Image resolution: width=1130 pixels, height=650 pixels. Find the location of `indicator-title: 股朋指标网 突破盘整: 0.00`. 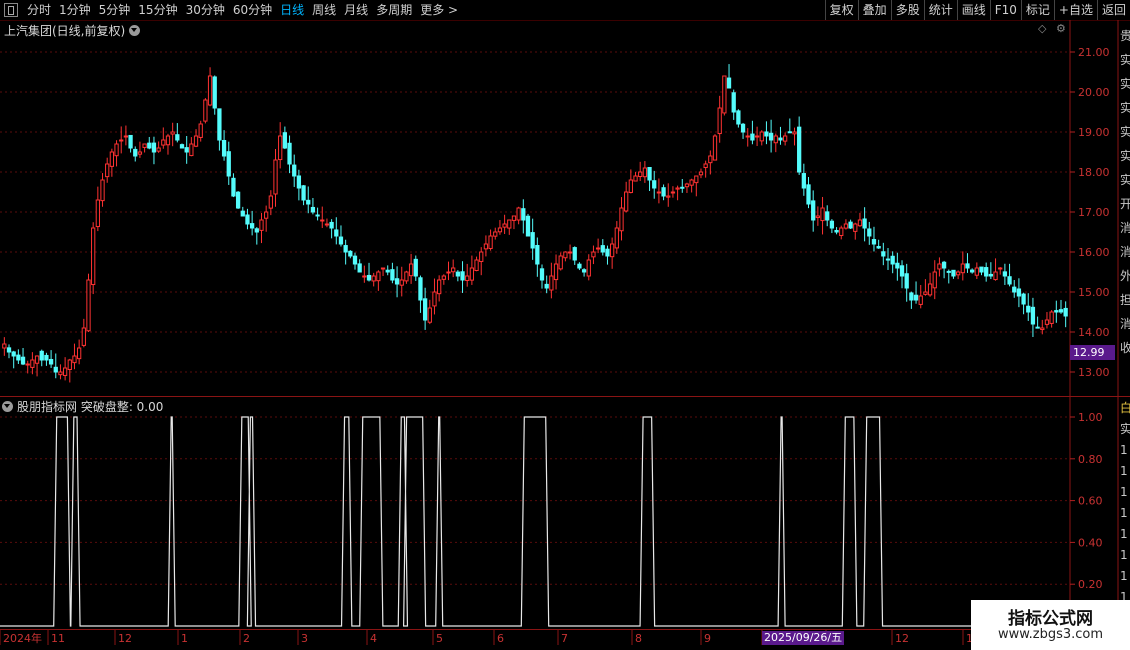

indicator-title: 股朋指标网 突破盘整: 0.00 is located at coordinates (82, 406).